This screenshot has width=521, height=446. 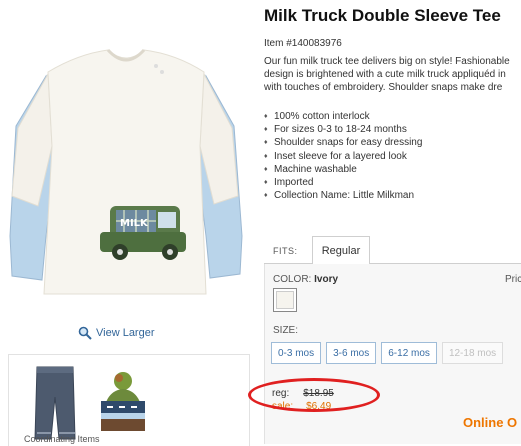 What do you see at coordinates (296, 353) in the screenshot?
I see `size-button: 0-3 mos` at bounding box center [296, 353].